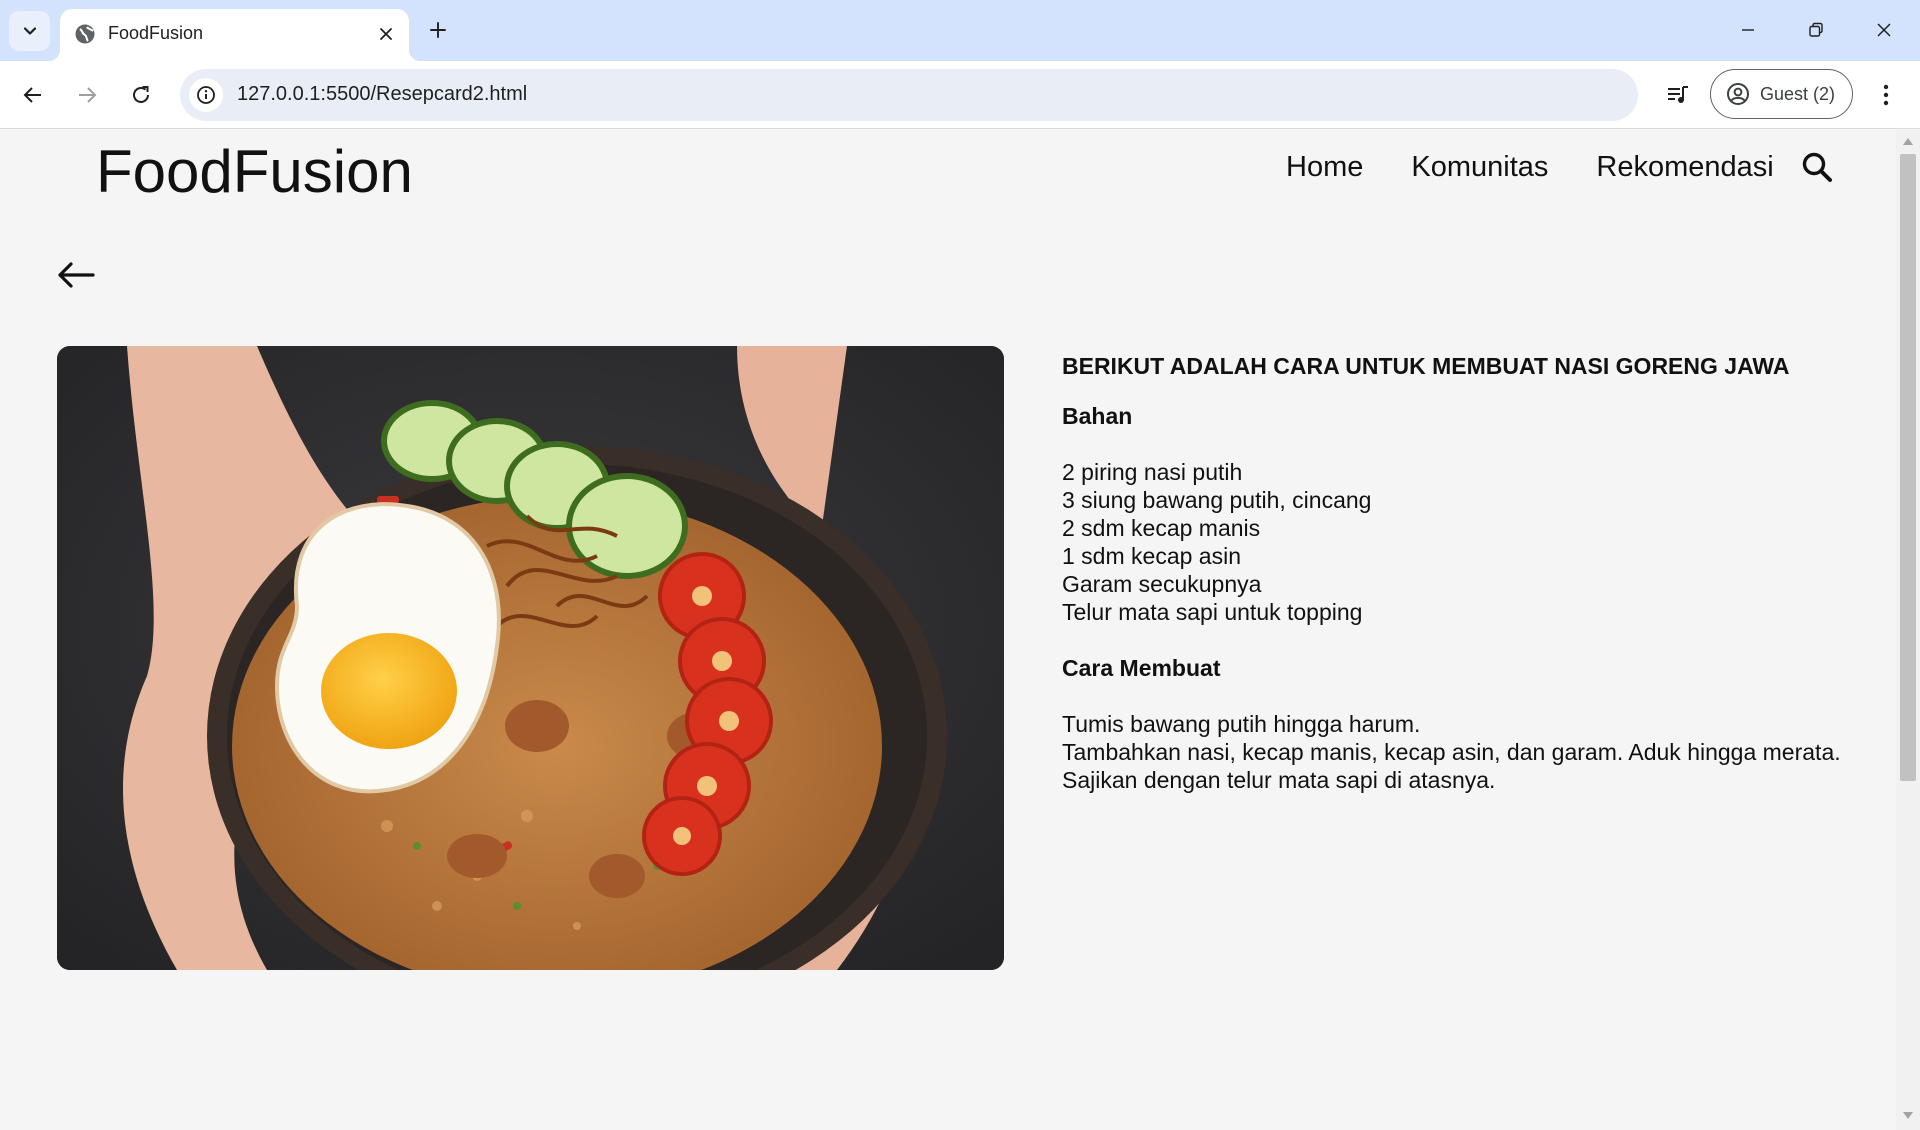 This screenshot has height=1130, width=1920. Describe the element at coordinates (1141, 668) in the screenshot. I see `steps-heading: Cara Membuat` at that location.